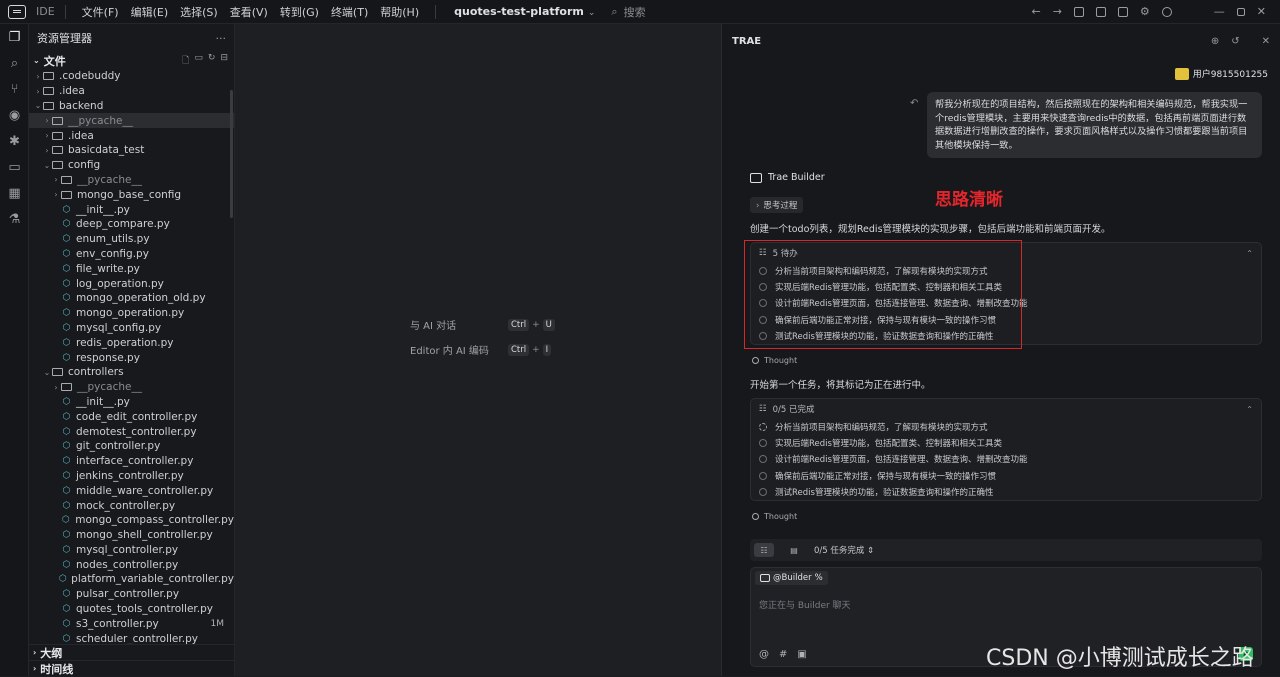 This screenshot has height=677, width=1280. Describe the element at coordinates (131, 372) in the screenshot. I see `tree-folder: ⌄ controllers` at that location.